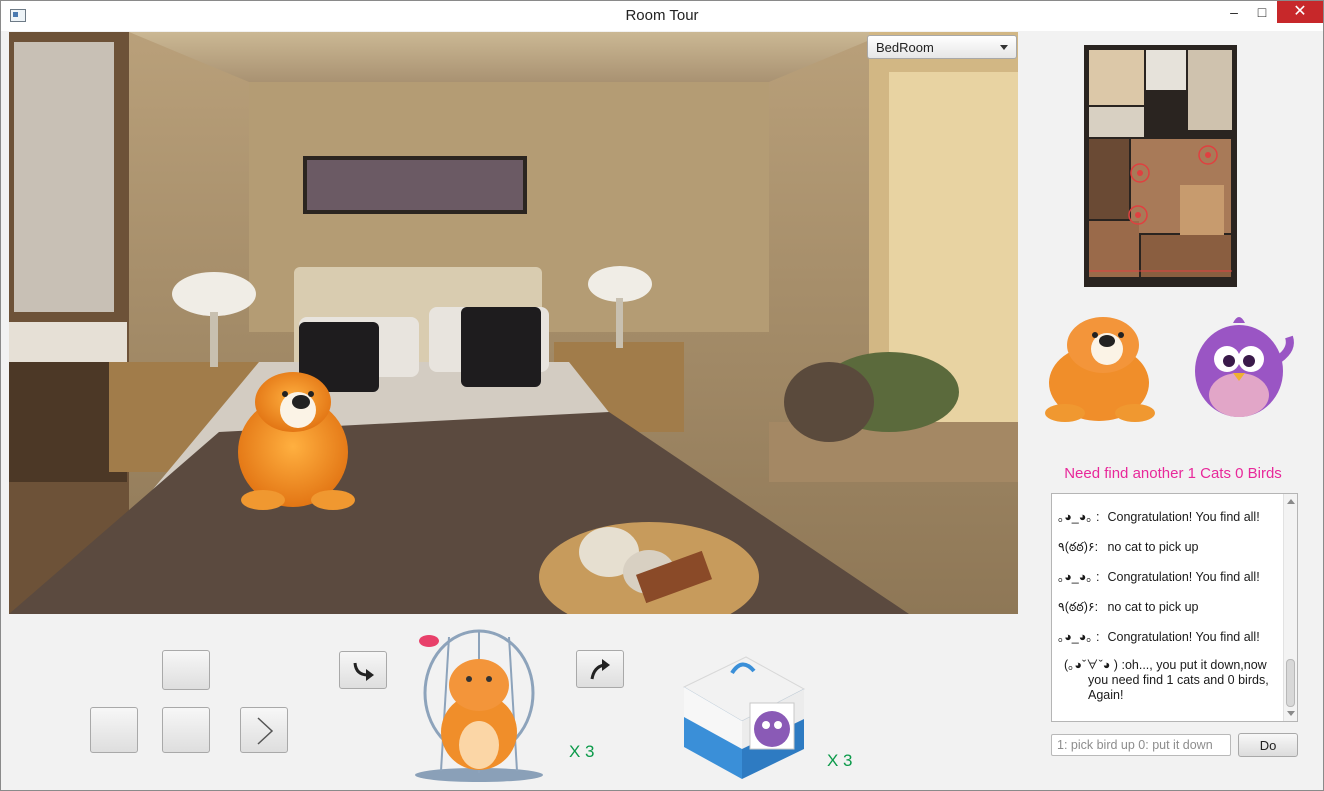 The image size is (1324, 791). Describe the element at coordinates (742, 709) in the screenshot. I see `bird-carrier-icon` at that location.